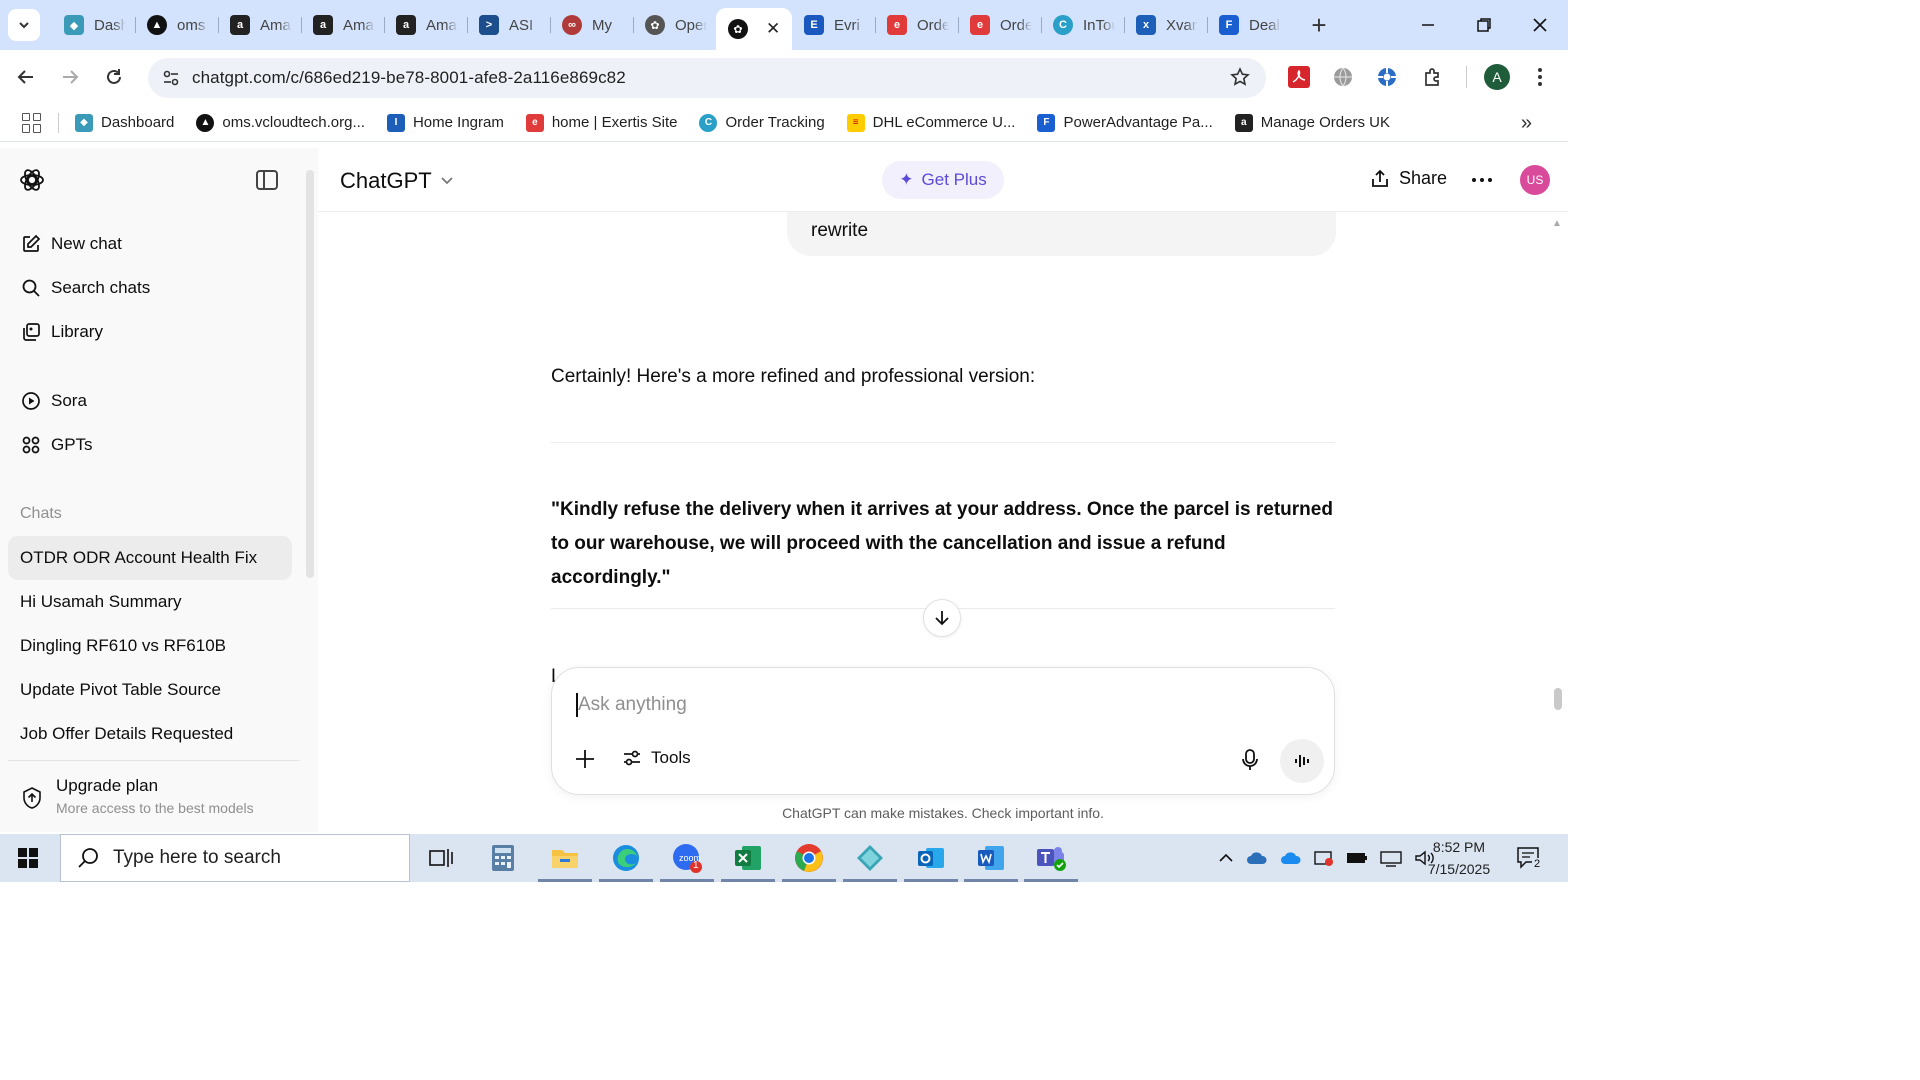 The image size is (1920, 1080). What do you see at coordinates (1299, 77) in the screenshot?
I see `acrobat-extension-icon` at bounding box center [1299, 77].